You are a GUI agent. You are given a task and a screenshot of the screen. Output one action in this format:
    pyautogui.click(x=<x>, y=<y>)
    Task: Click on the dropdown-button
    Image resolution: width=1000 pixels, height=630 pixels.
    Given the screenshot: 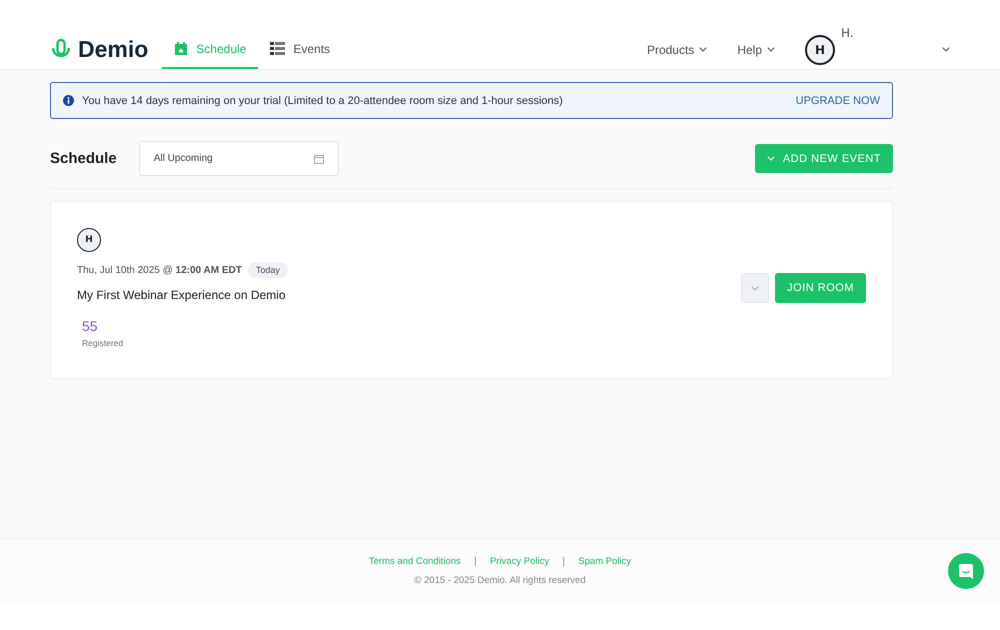 What is the action you would take?
    pyautogui.click(x=755, y=288)
    